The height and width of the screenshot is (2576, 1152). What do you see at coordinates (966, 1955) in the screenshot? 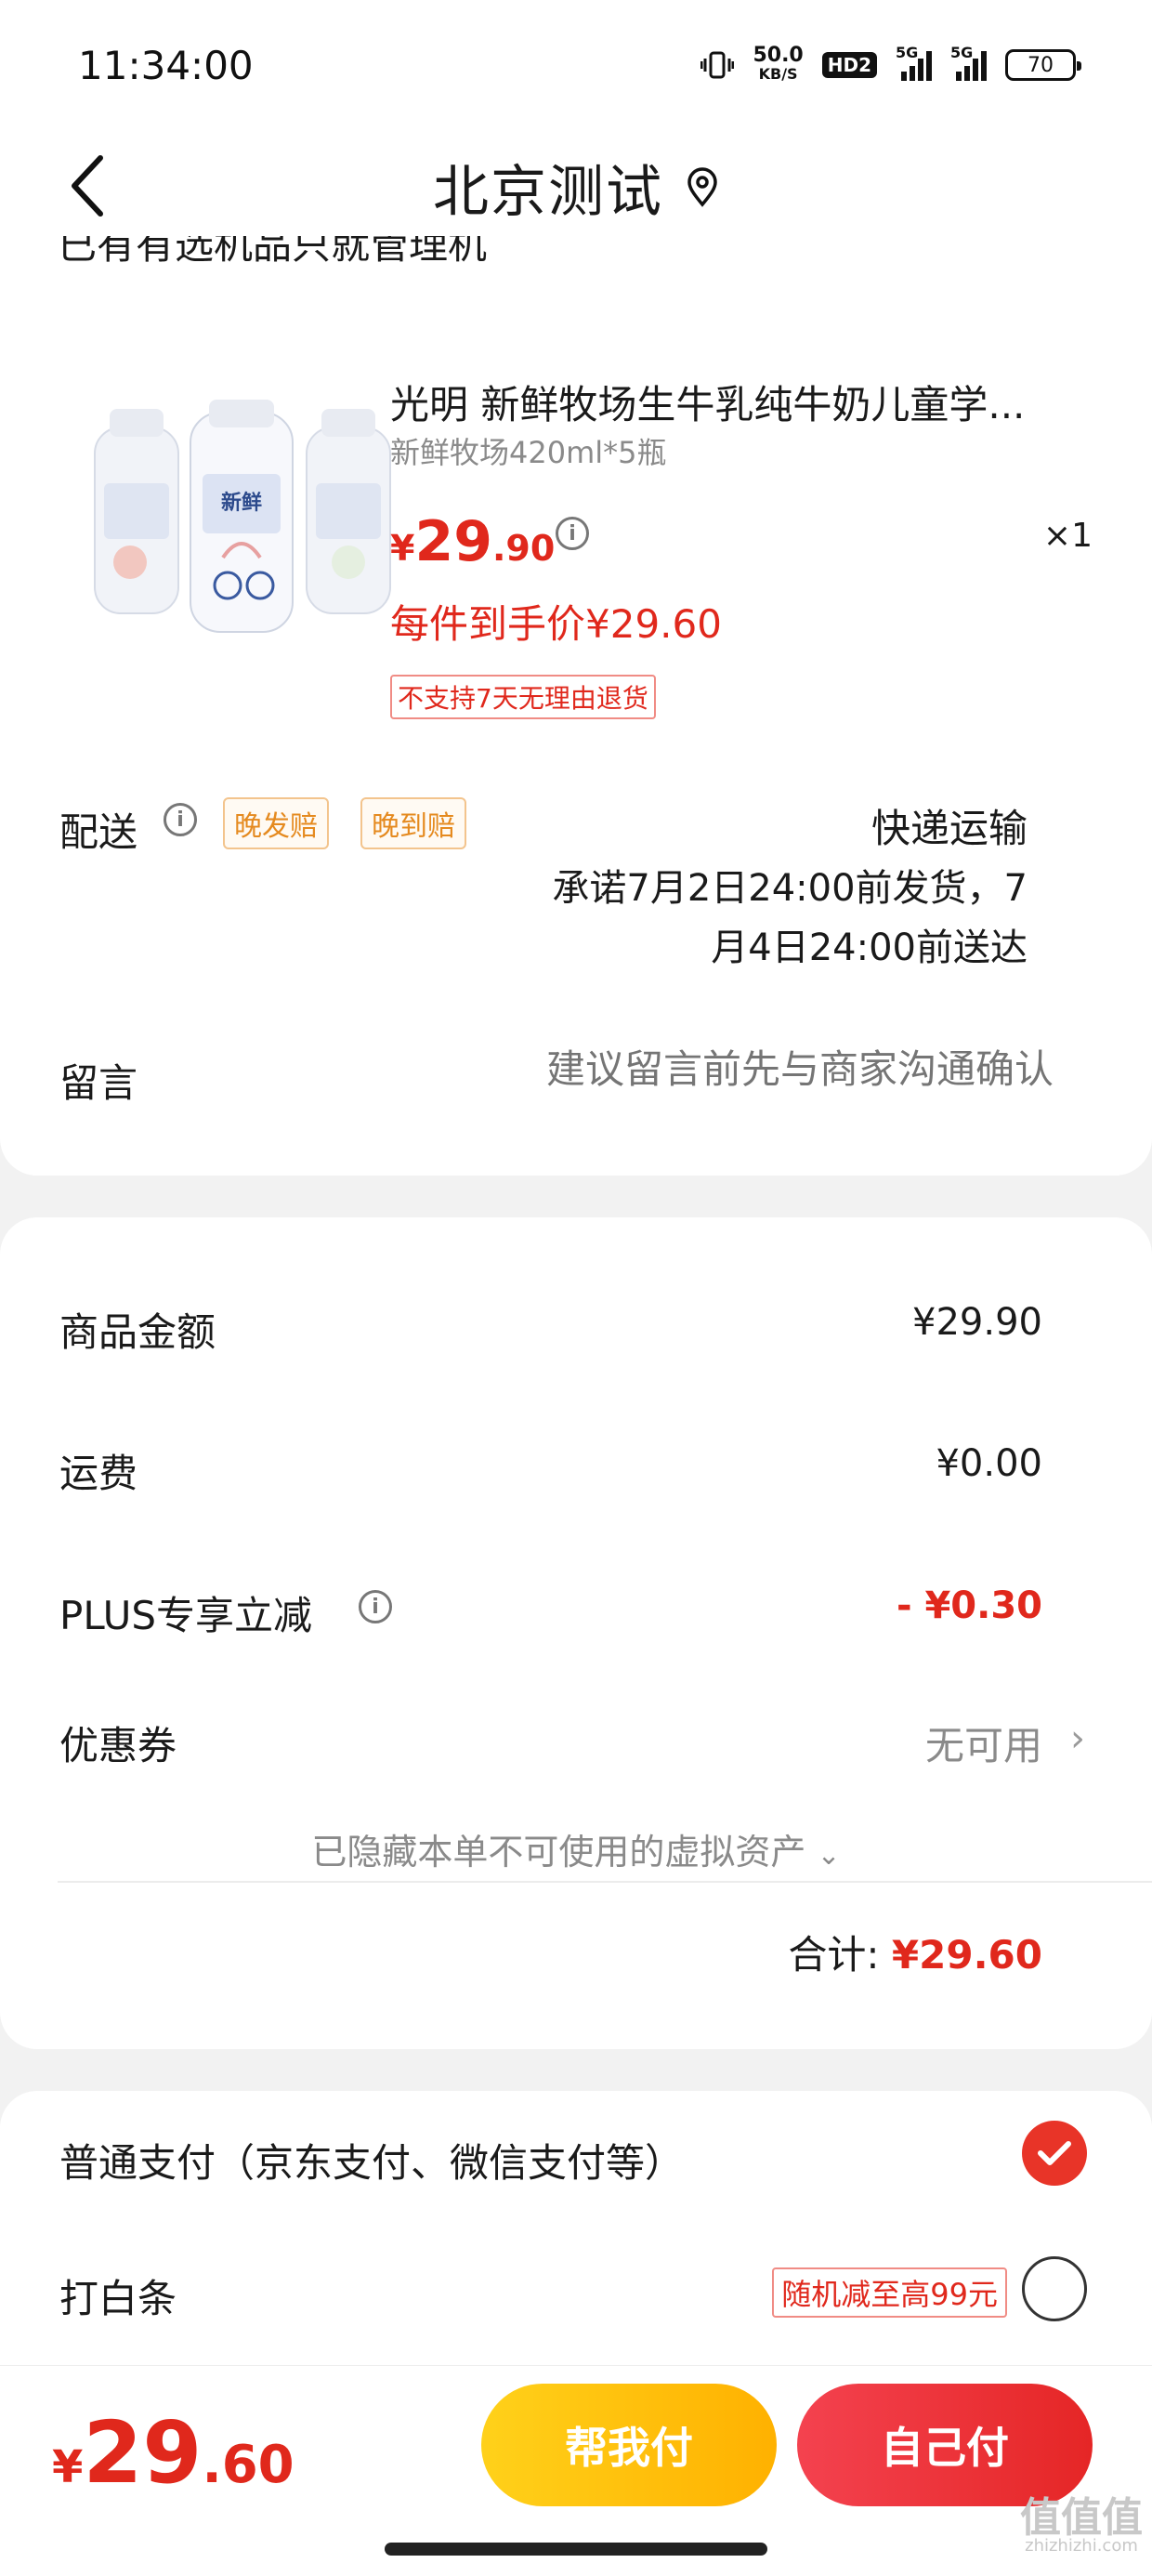
I see `total-value: ¥29.60` at bounding box center [966, 1955].